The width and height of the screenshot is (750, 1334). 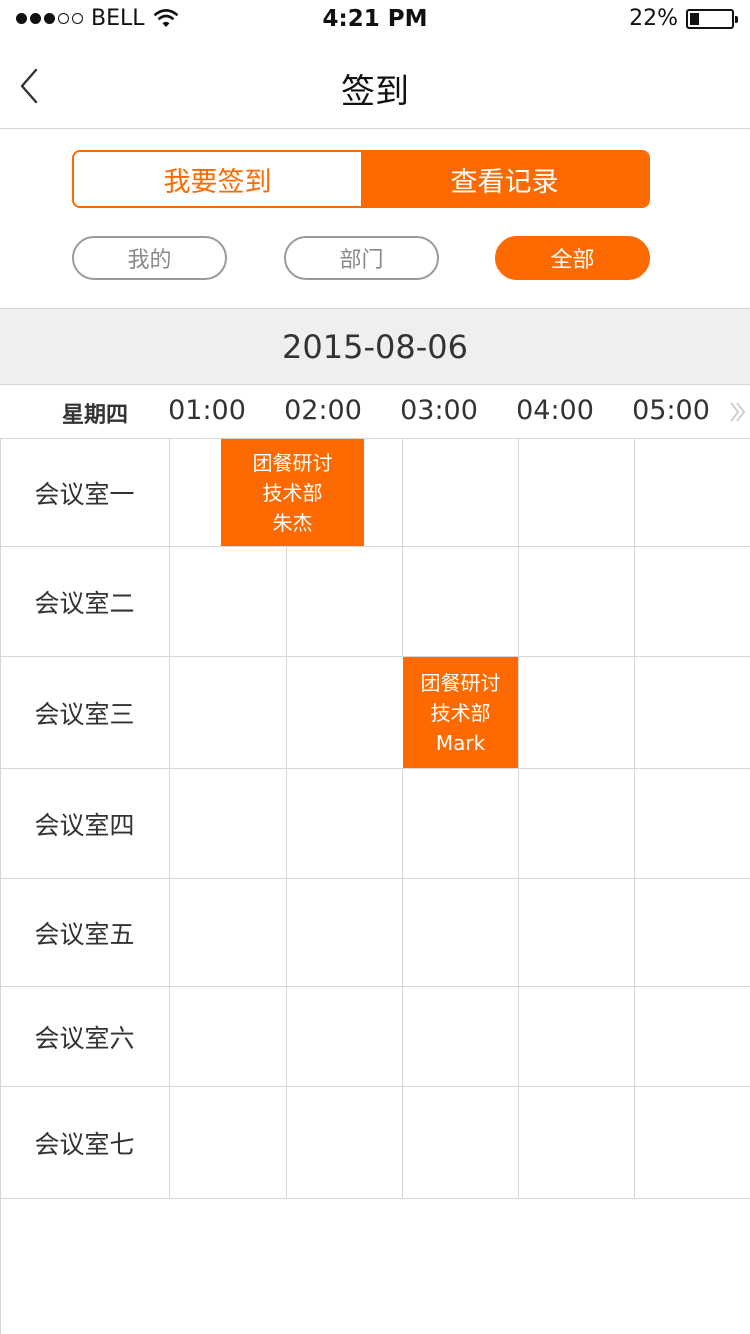 What do you see at coordinates (375, 1037) in the screenshot?
I see `room-row: 会议室六` at bounding box center [375, 1037].